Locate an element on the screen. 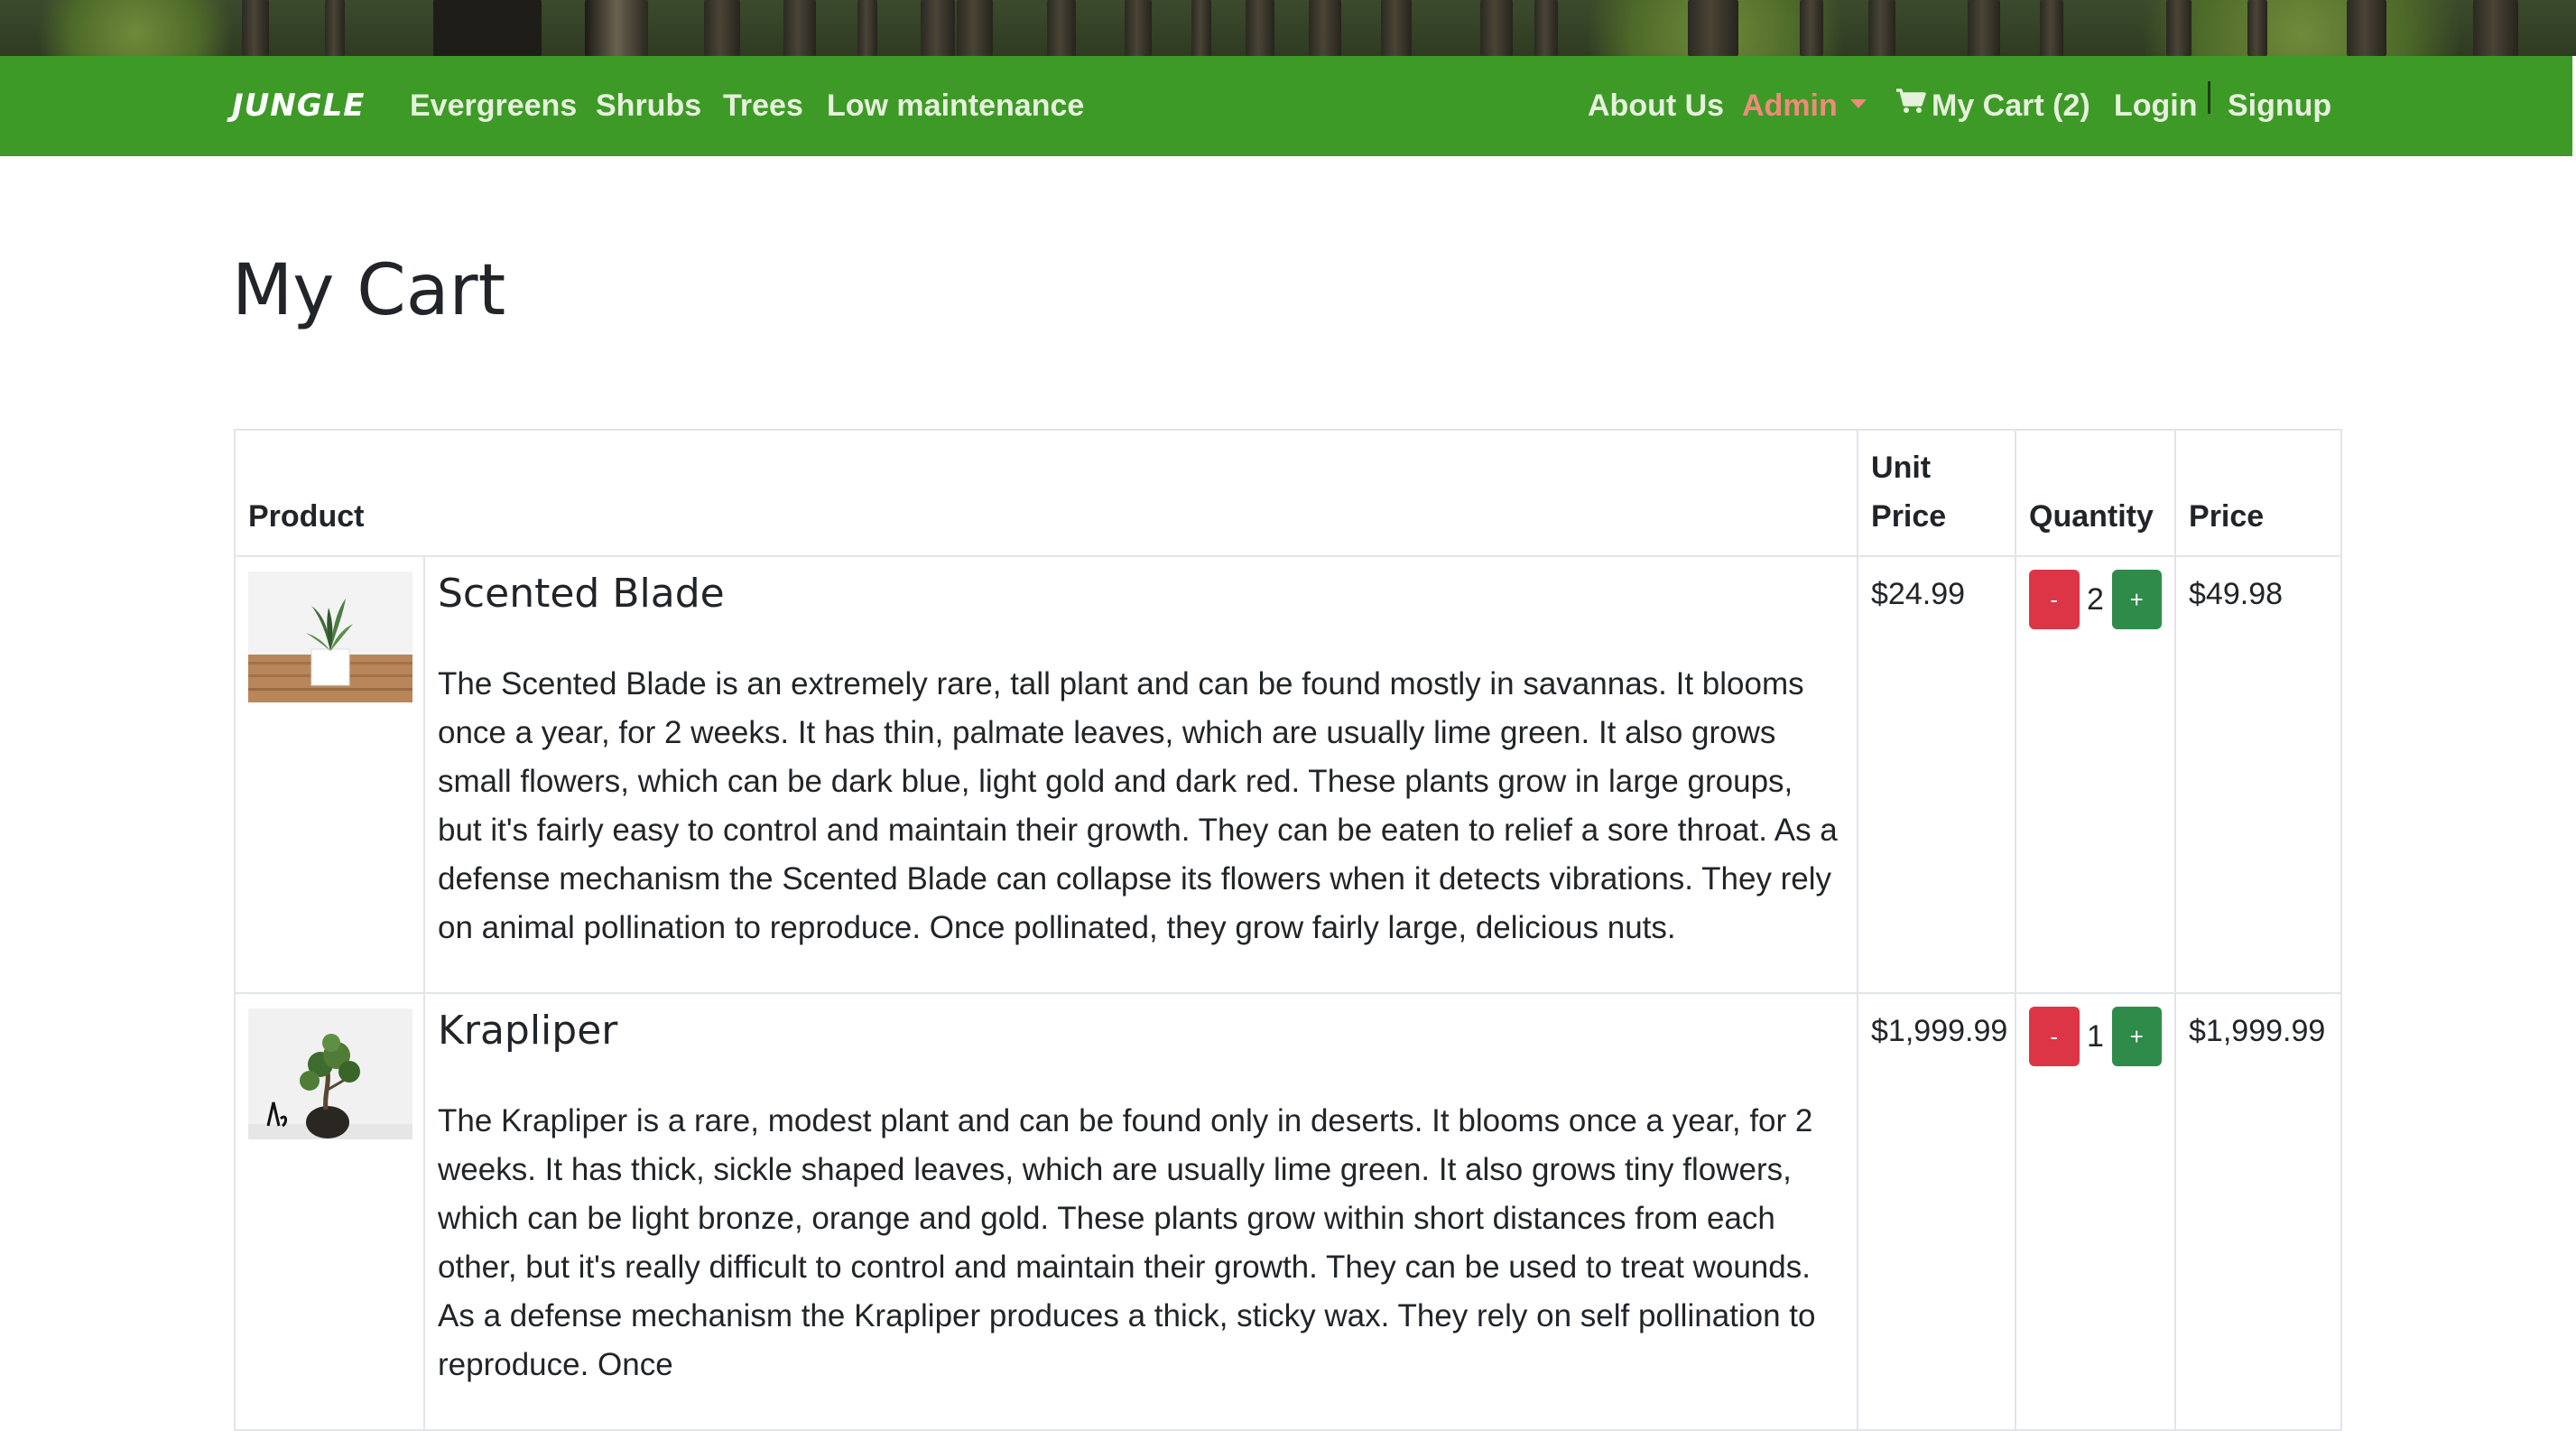  nav-link-trees: Trees is located at coordinates (763, 105).